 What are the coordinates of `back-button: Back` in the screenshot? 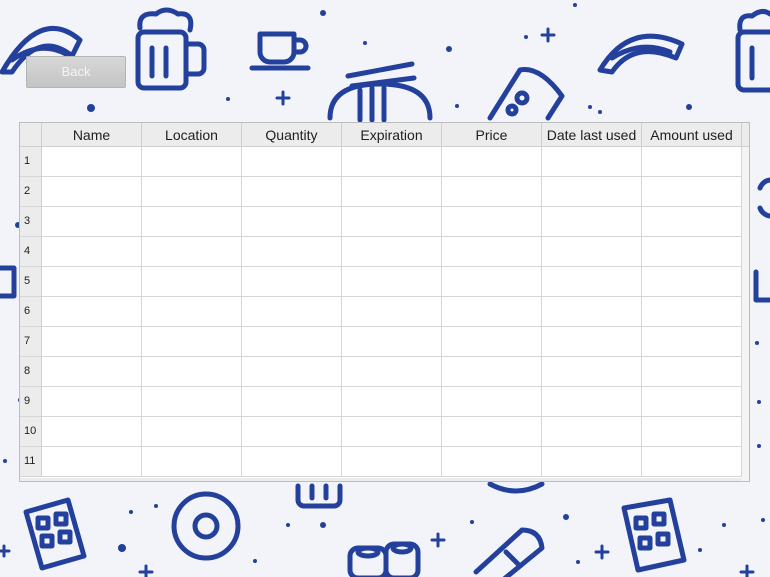 It's located at (76, 72).